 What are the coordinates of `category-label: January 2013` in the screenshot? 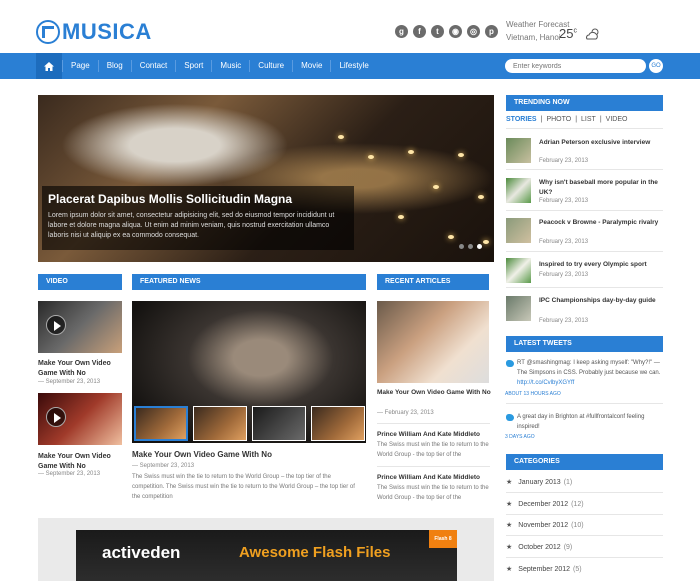 It's located at (539, 482).